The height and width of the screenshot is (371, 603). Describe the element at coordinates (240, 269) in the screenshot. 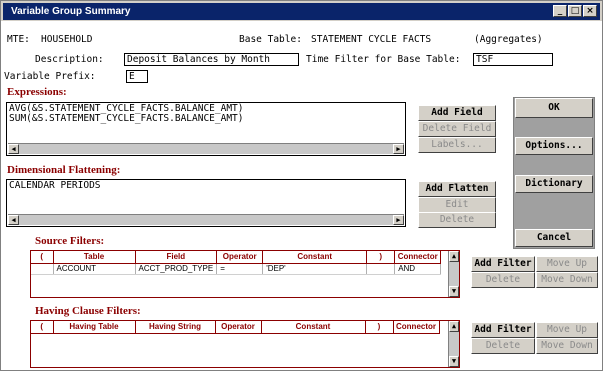

I see `table-cell: =` at that location.